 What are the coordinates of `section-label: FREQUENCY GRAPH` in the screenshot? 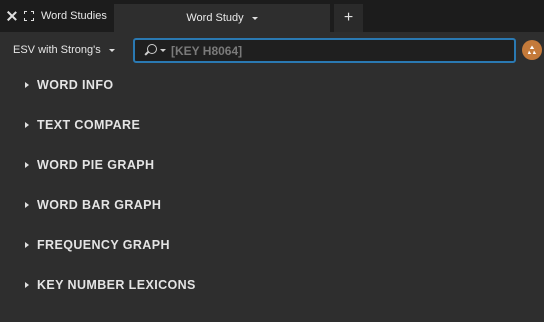 It's located at (103, 245).